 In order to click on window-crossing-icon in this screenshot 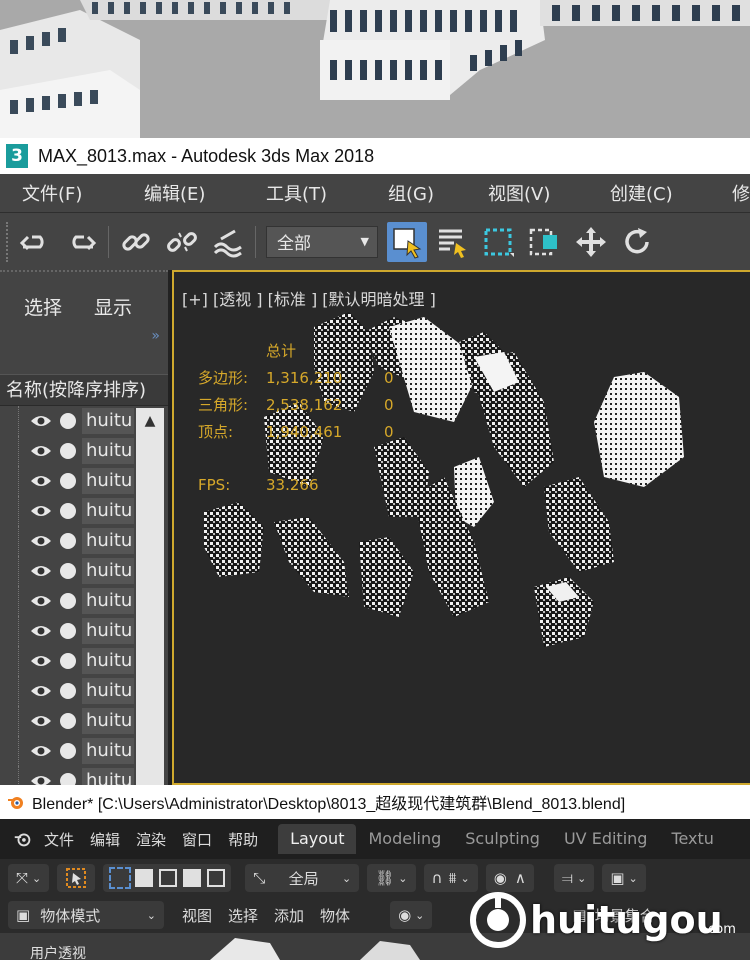, I will do `click(545, 242)`.